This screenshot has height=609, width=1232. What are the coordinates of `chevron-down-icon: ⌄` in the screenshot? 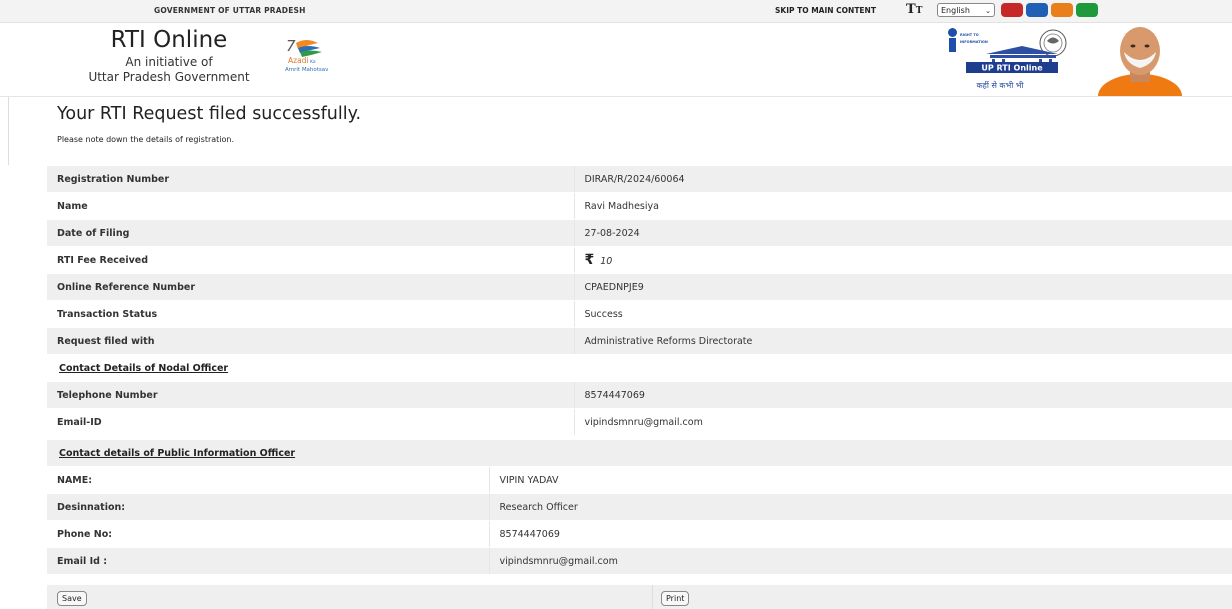 It's located at (988, 11).